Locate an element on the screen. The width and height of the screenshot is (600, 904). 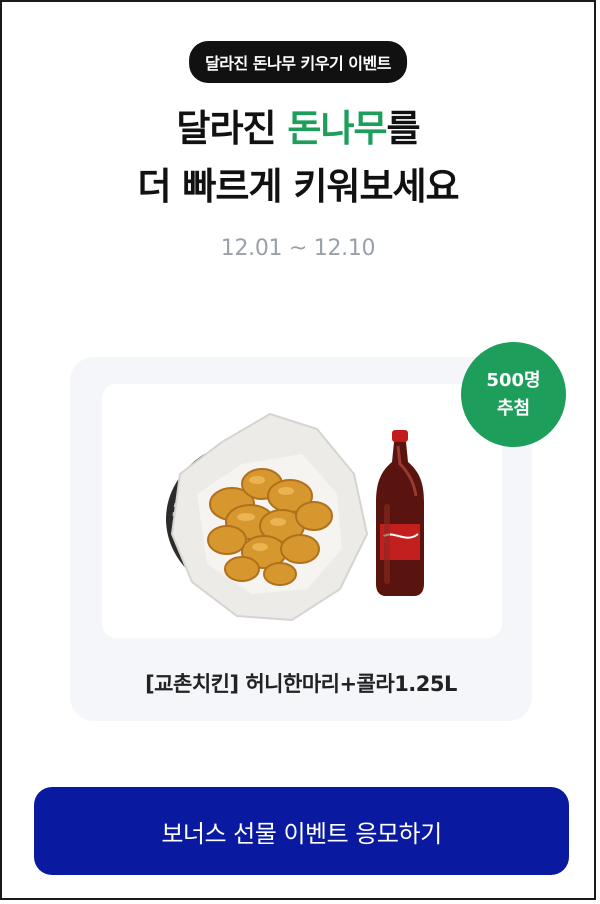
event-headline: 달라진 돈나무를 더 빠르게 키워보세요 is located at coordinates (298, 158).